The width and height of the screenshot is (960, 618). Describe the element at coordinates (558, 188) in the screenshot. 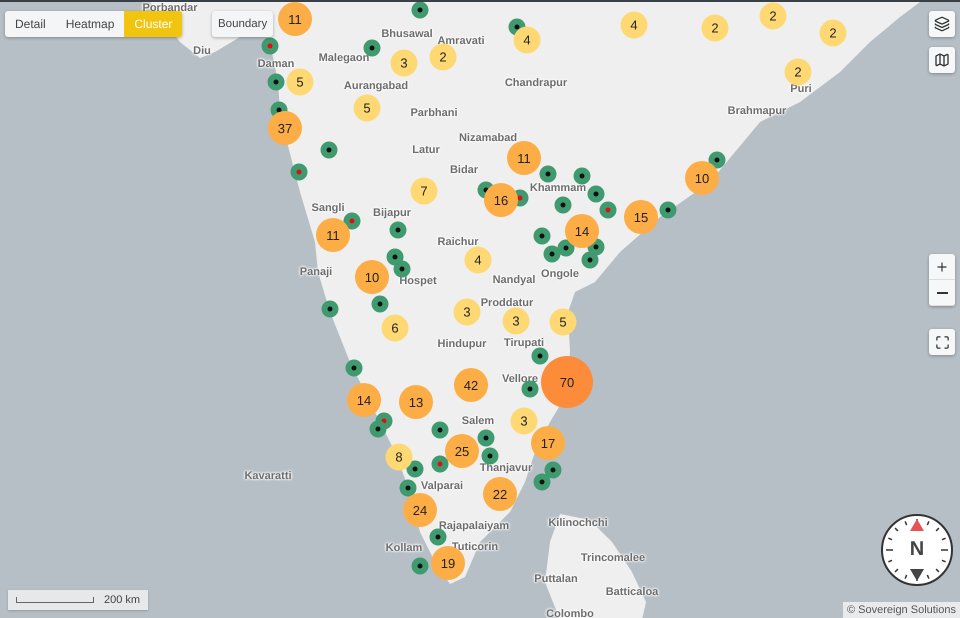

I see `place-label: Khammam` at that location.